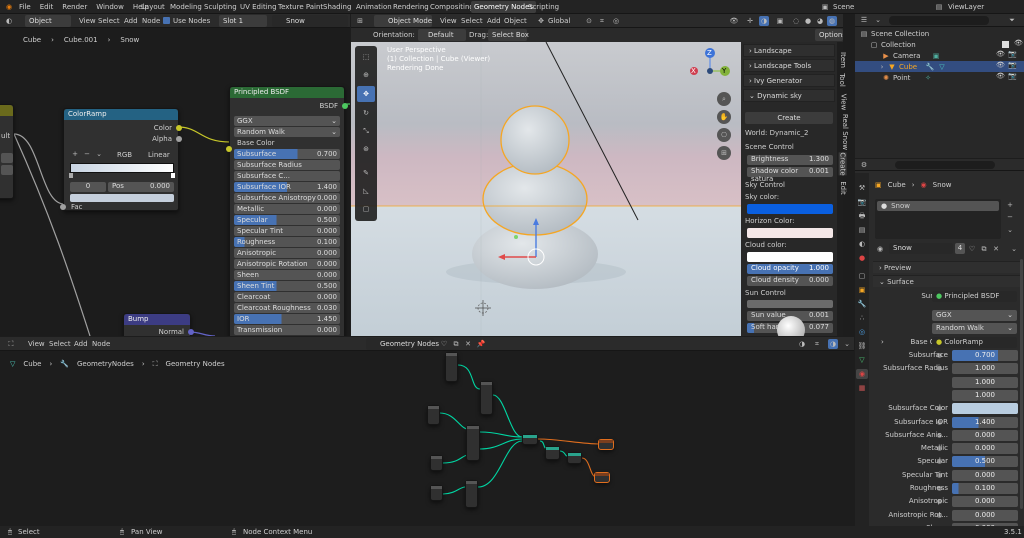 This screenshot has width=1024, height=538. Describe the element at coordinates (99, 154) in the screenshot. I see `dropdown-chevron-icon: ⌄` at that location.